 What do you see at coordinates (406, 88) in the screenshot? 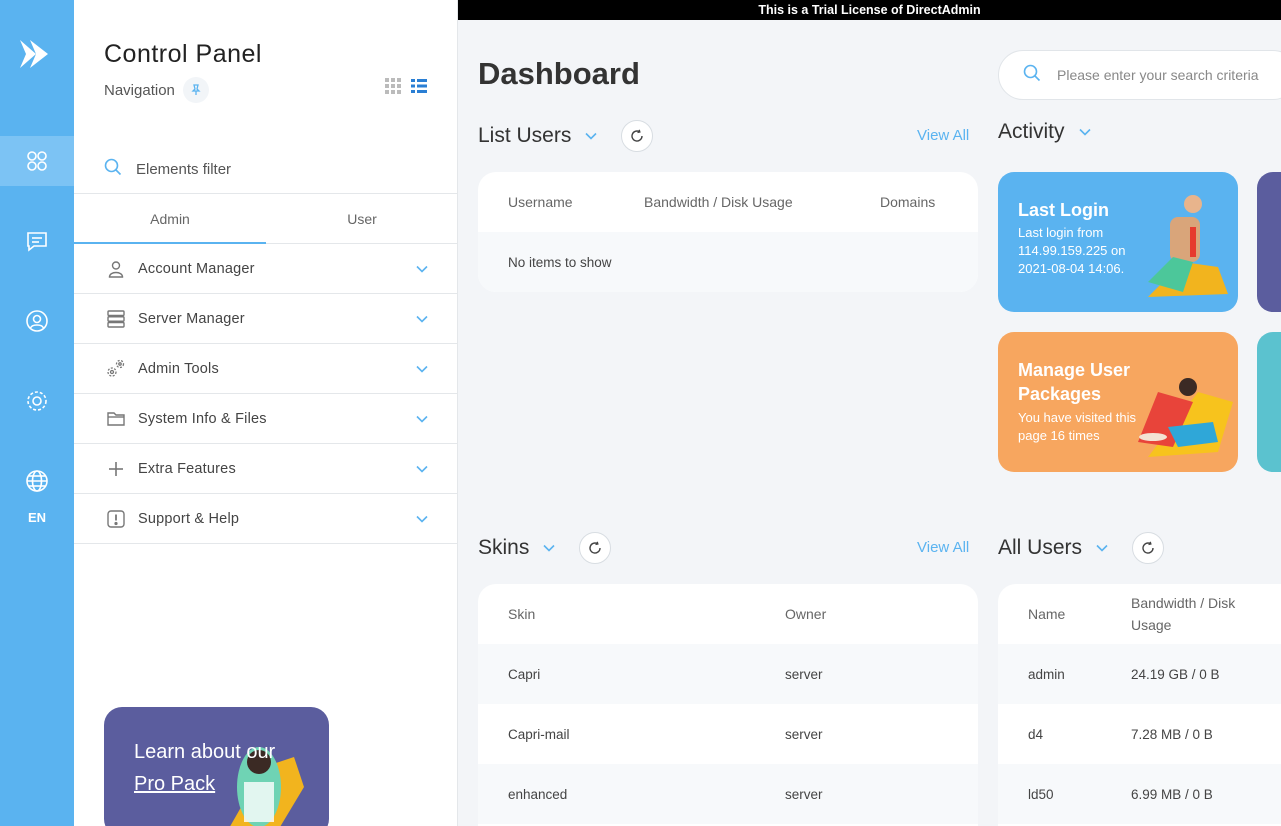
I see `view-toggle` at bounding box center [406, 88].